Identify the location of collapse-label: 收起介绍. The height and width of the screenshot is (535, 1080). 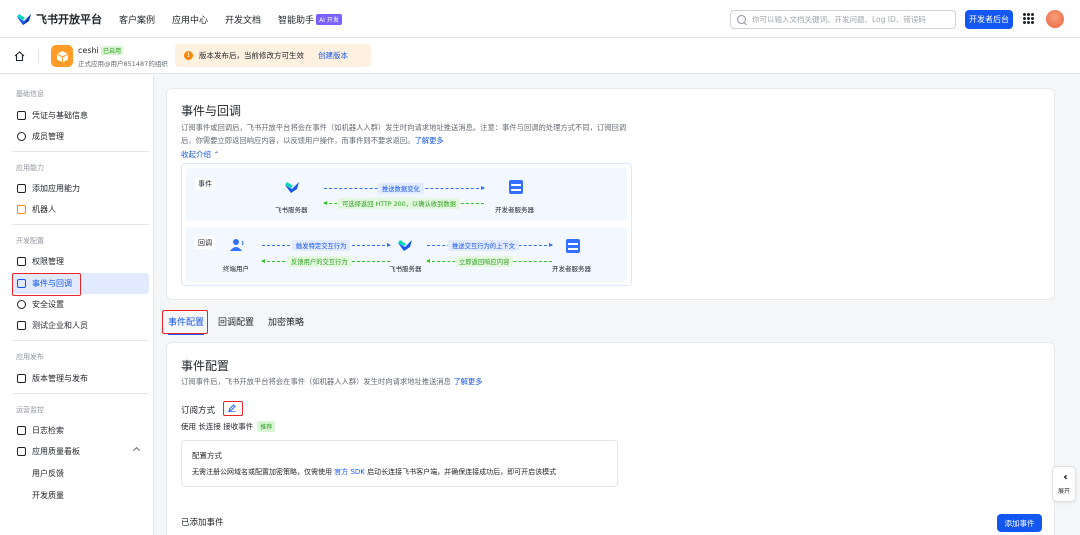
(196, 154).